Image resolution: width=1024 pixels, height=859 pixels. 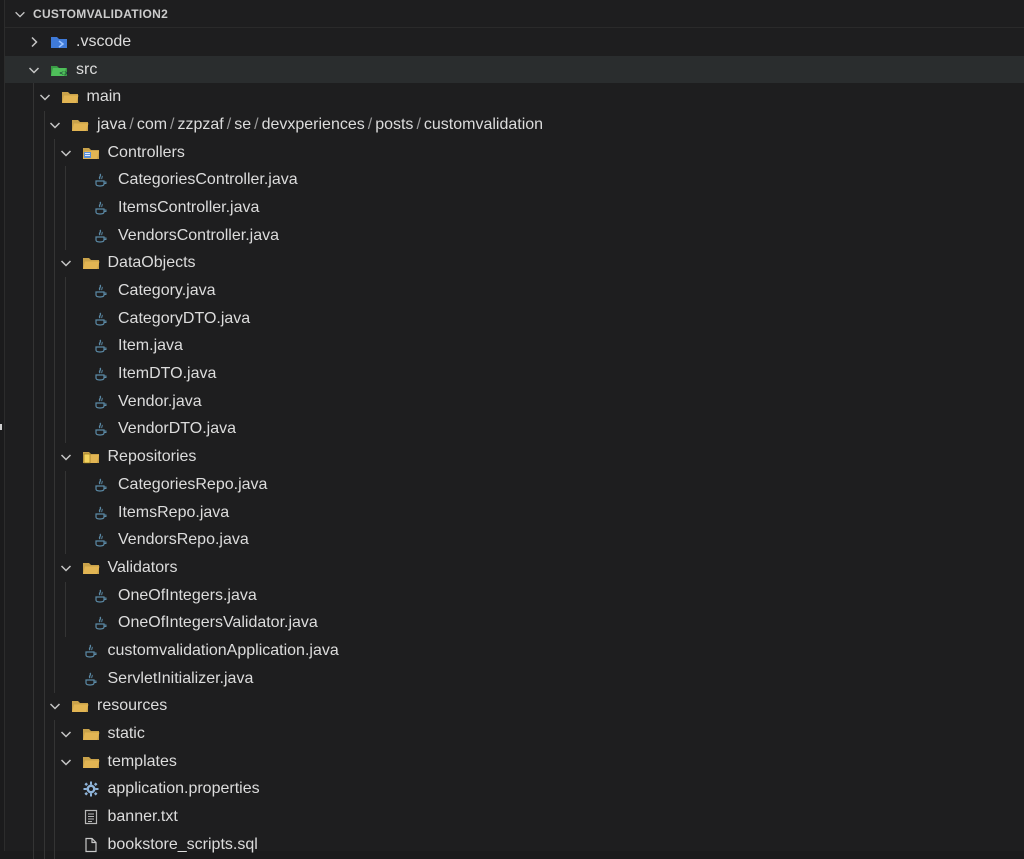 What do you see at coordinates (514, 540) in the screenshot?
I see `tree-file-item: VendorsRepo.java` at bounding box center [514, 540].